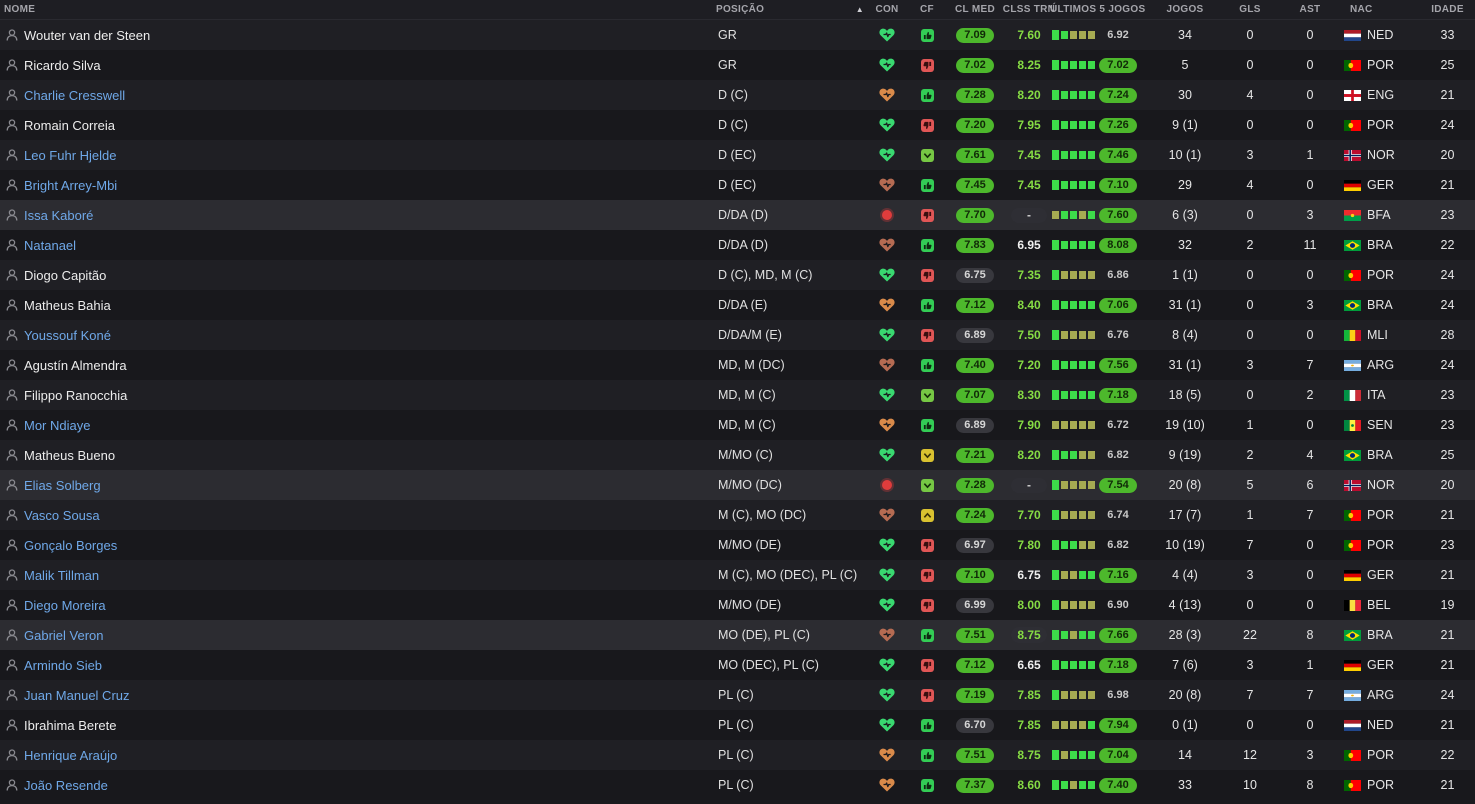  Describe the element at coordinates (77, 695) in the screenshot. I see `player-name-link: Juan Manuel Cruz` at that location.